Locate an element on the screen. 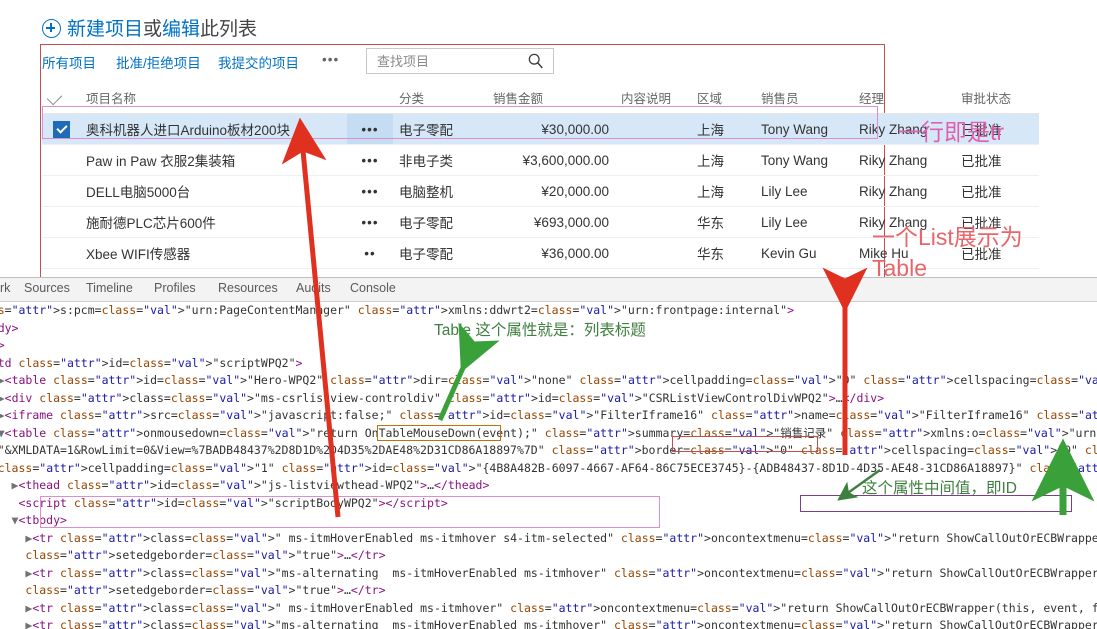  devtools-tab-audits: Audits is located at coordinates (313, 288).